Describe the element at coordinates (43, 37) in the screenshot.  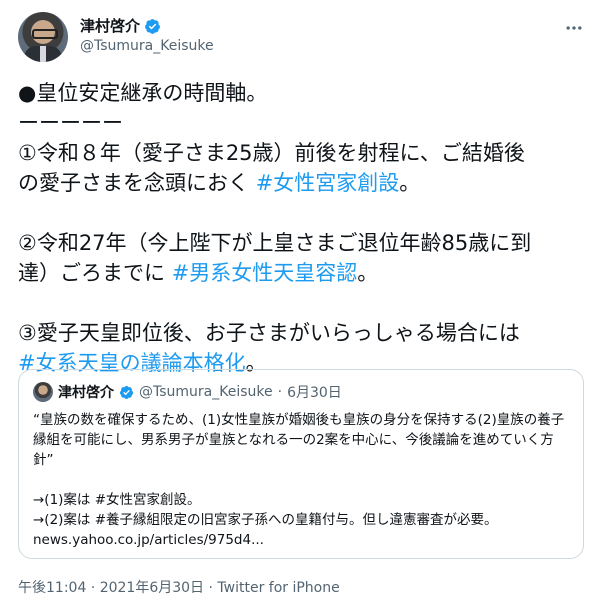
I see `author-avatar` at that location.